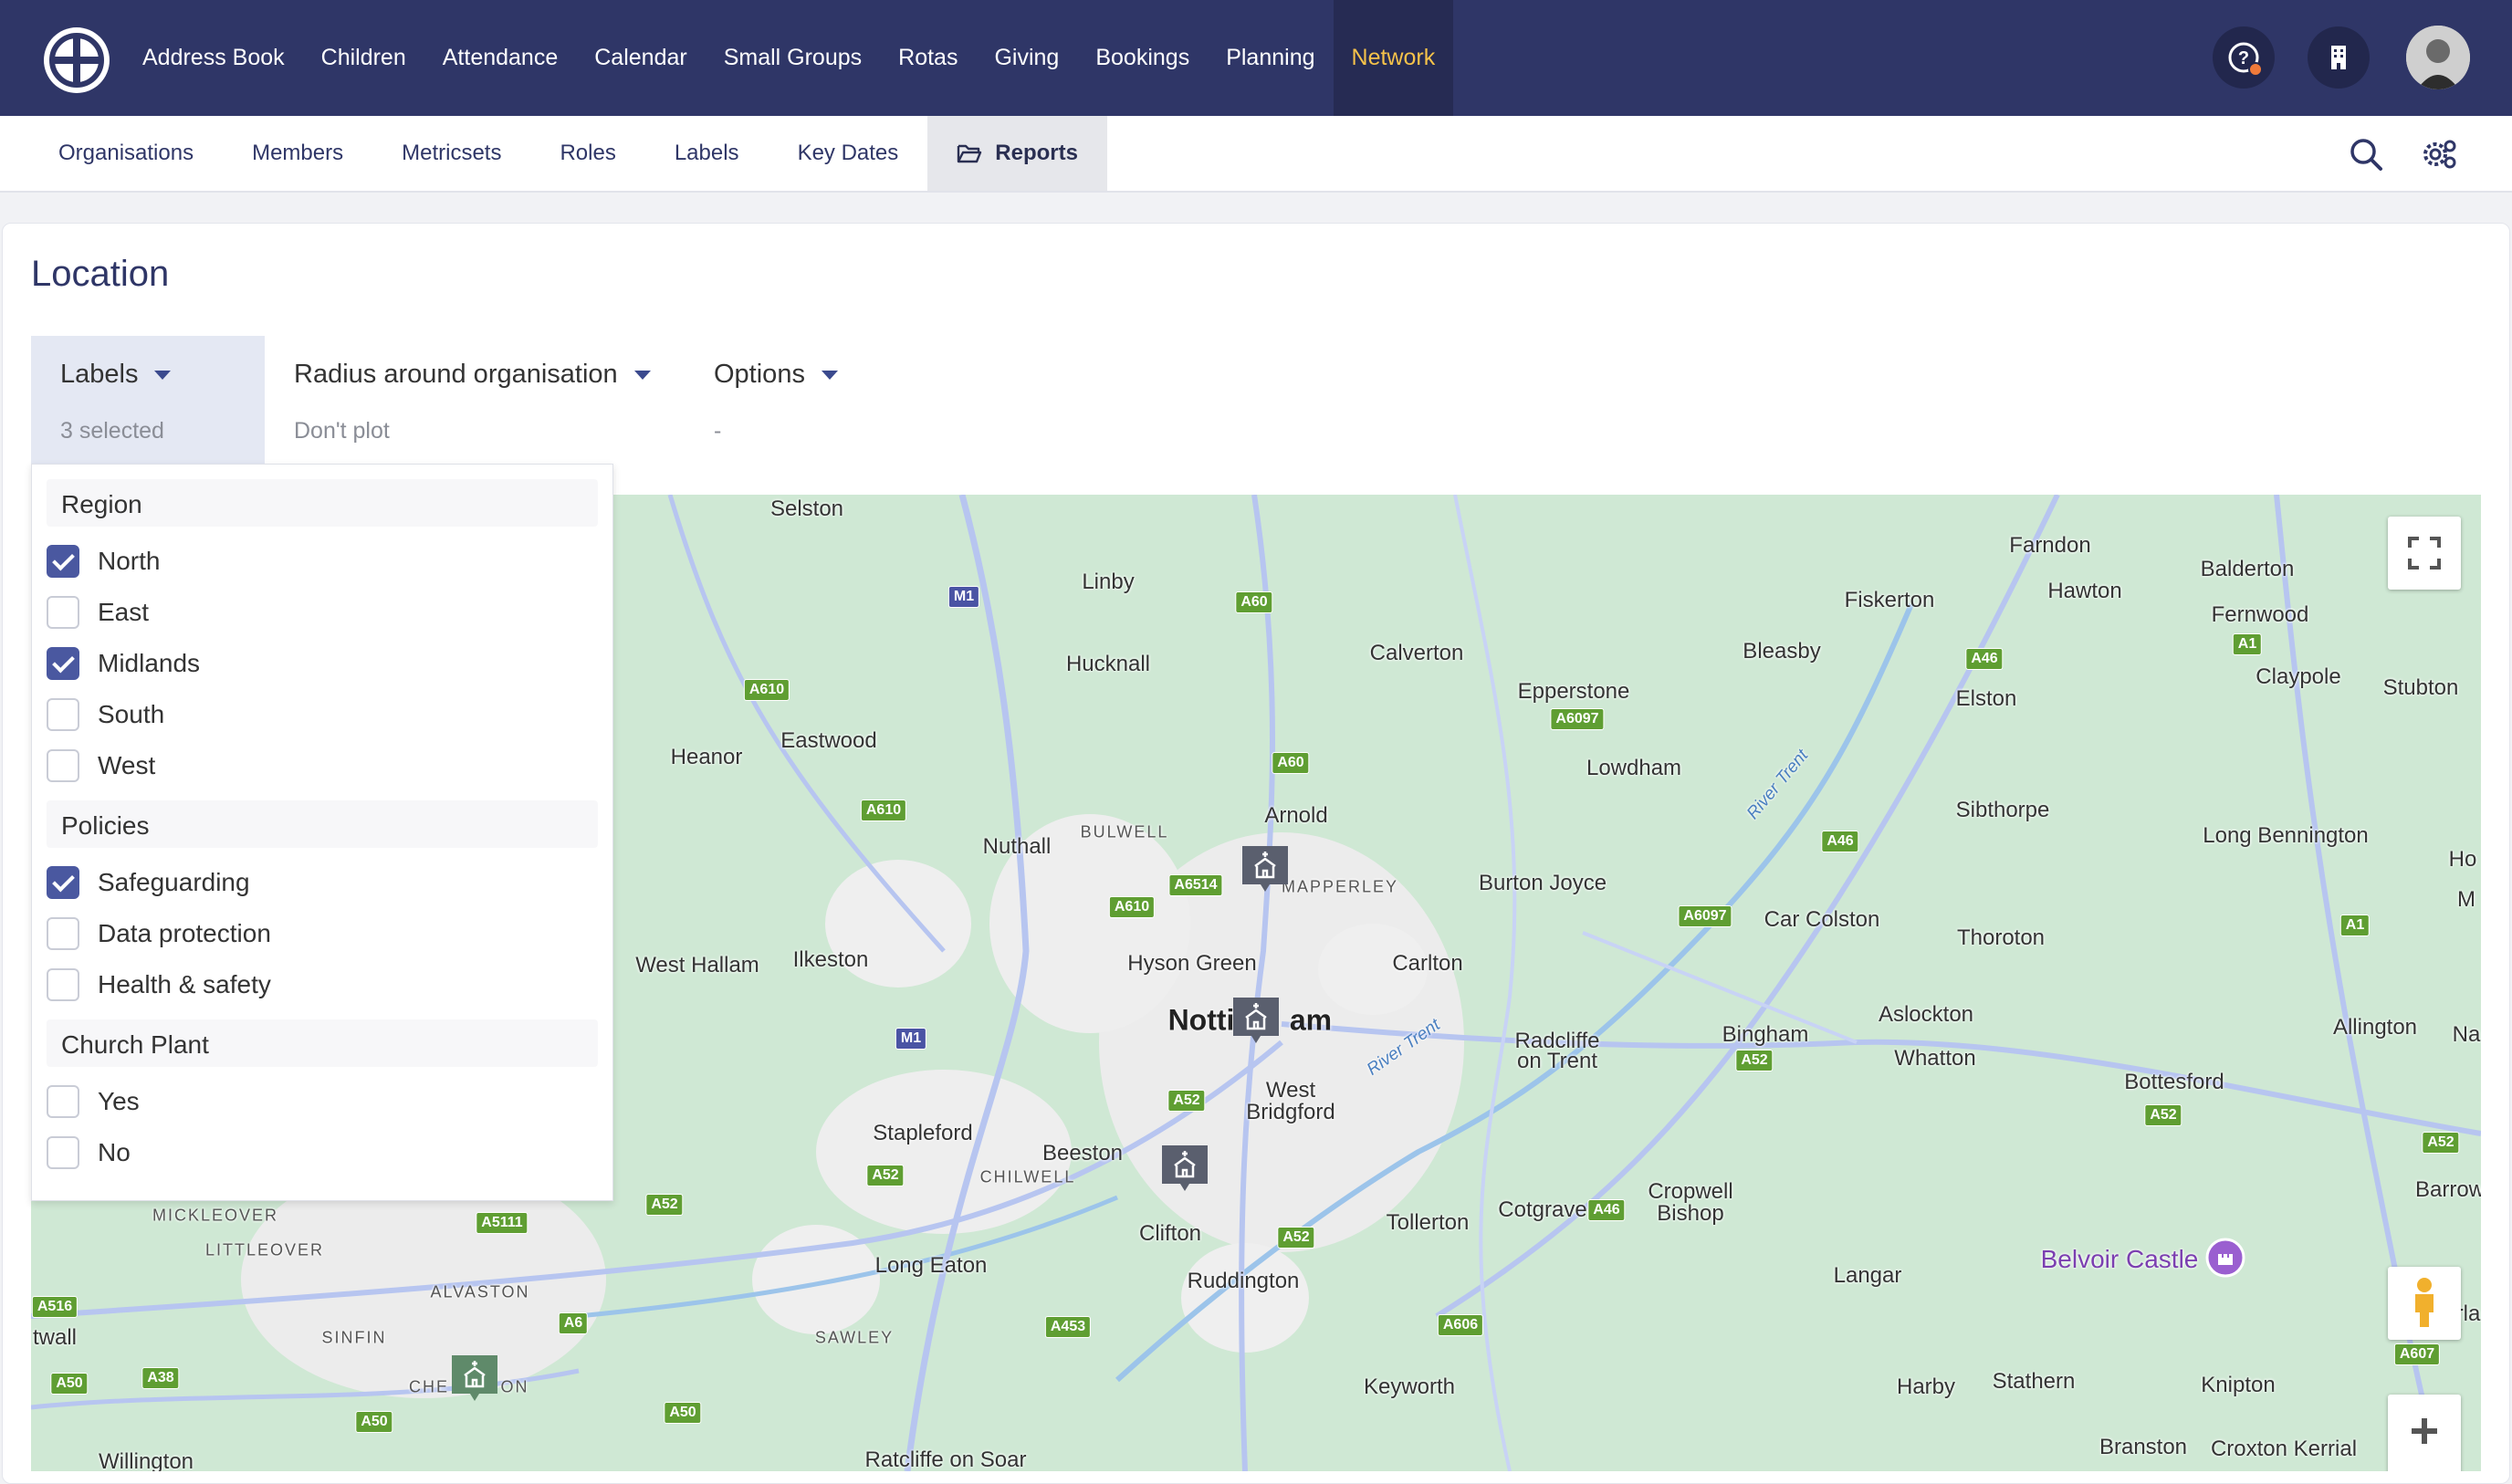 The width and height of the screenshot is (2512, 1484). What do you see at coordinates (160, 1378) in the screenshot?
I see `road-shield: A38` at bounding box center [160, 1378].